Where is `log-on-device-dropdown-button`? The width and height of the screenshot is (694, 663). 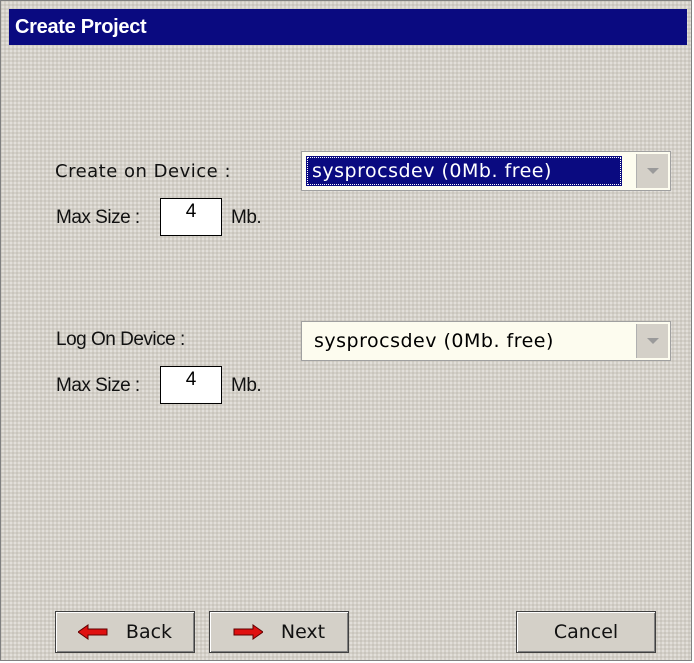
log-on-device-dropdown-button is located at coordinates (652, 341).